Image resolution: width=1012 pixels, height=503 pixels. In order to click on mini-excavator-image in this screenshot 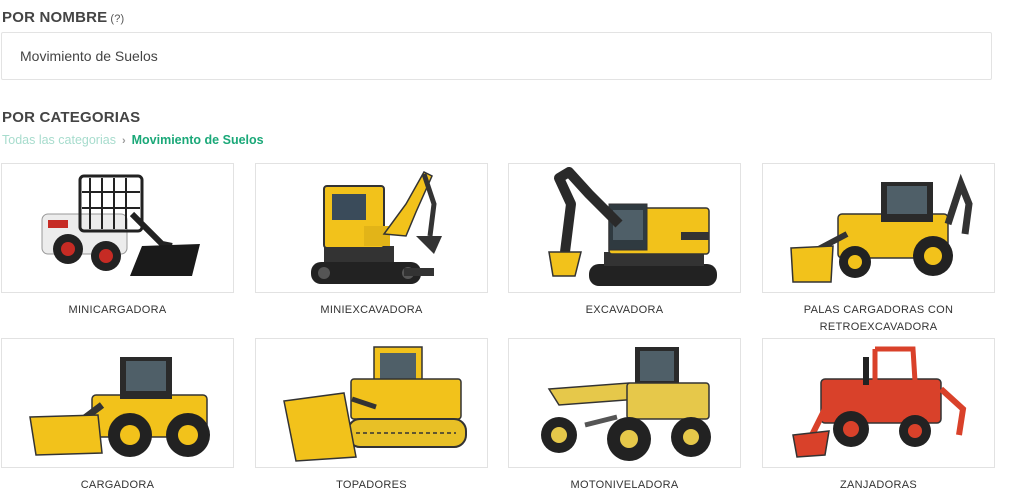, I will do `click(371, 228)`.